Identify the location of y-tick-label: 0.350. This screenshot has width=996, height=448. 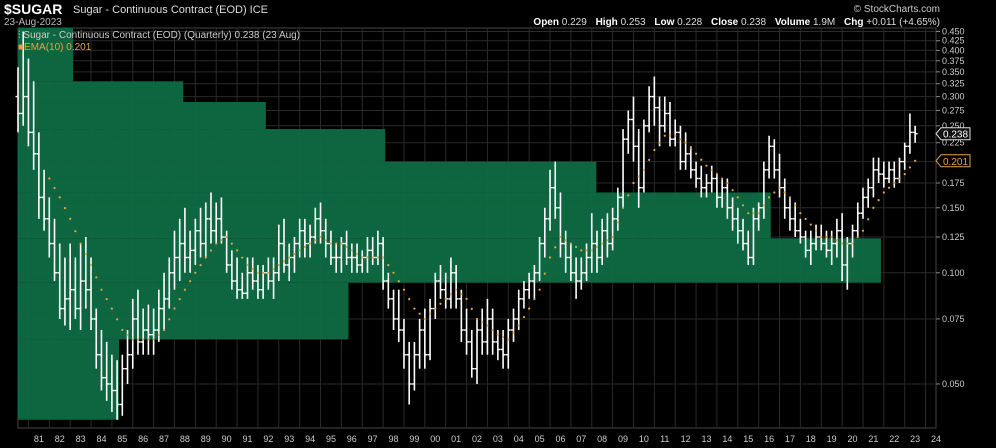
(953, 72).